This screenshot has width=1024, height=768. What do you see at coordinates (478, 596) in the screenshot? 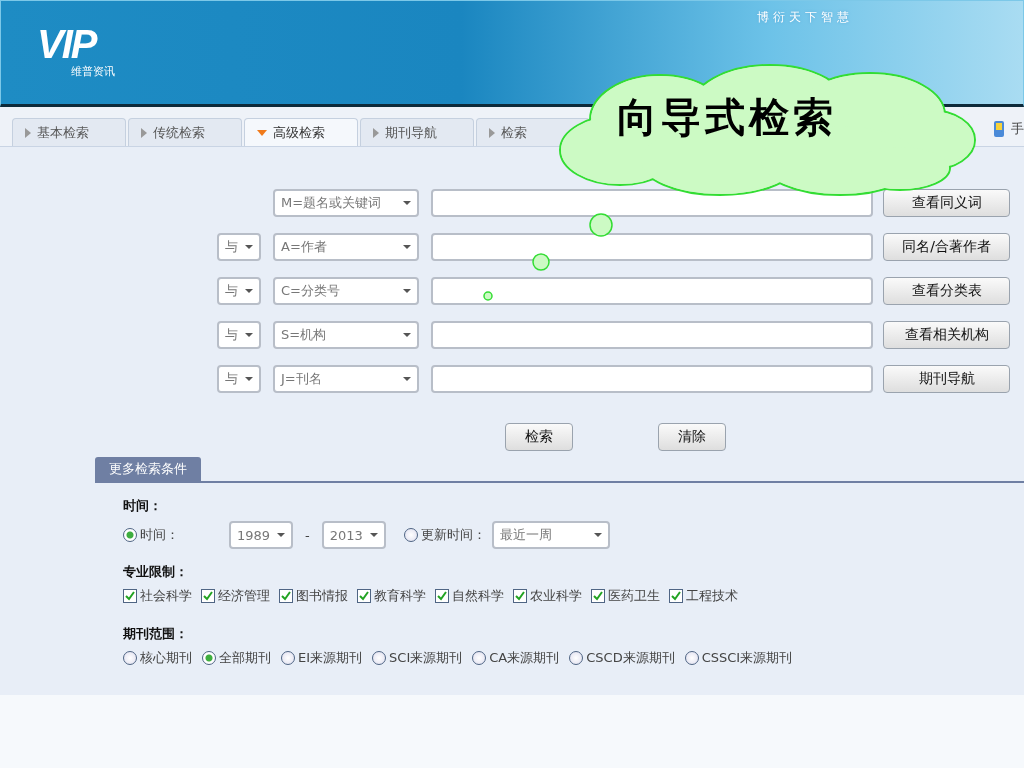
I see `checkbox-label: 自然科学` at bounding box center [478, 596].